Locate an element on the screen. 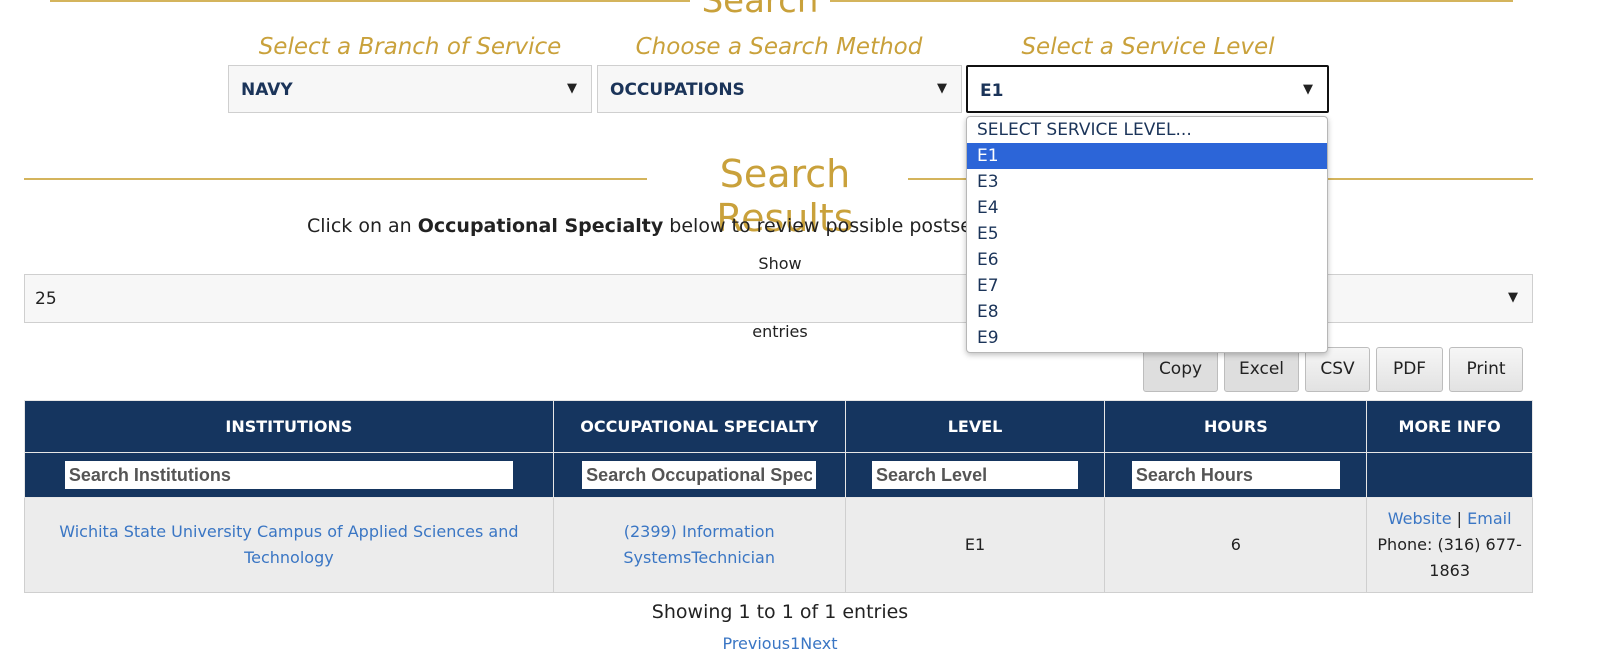 The width and height of the screenshot is (1607, 667). previous-page-link: Previous is located at coordinates (756, 643).